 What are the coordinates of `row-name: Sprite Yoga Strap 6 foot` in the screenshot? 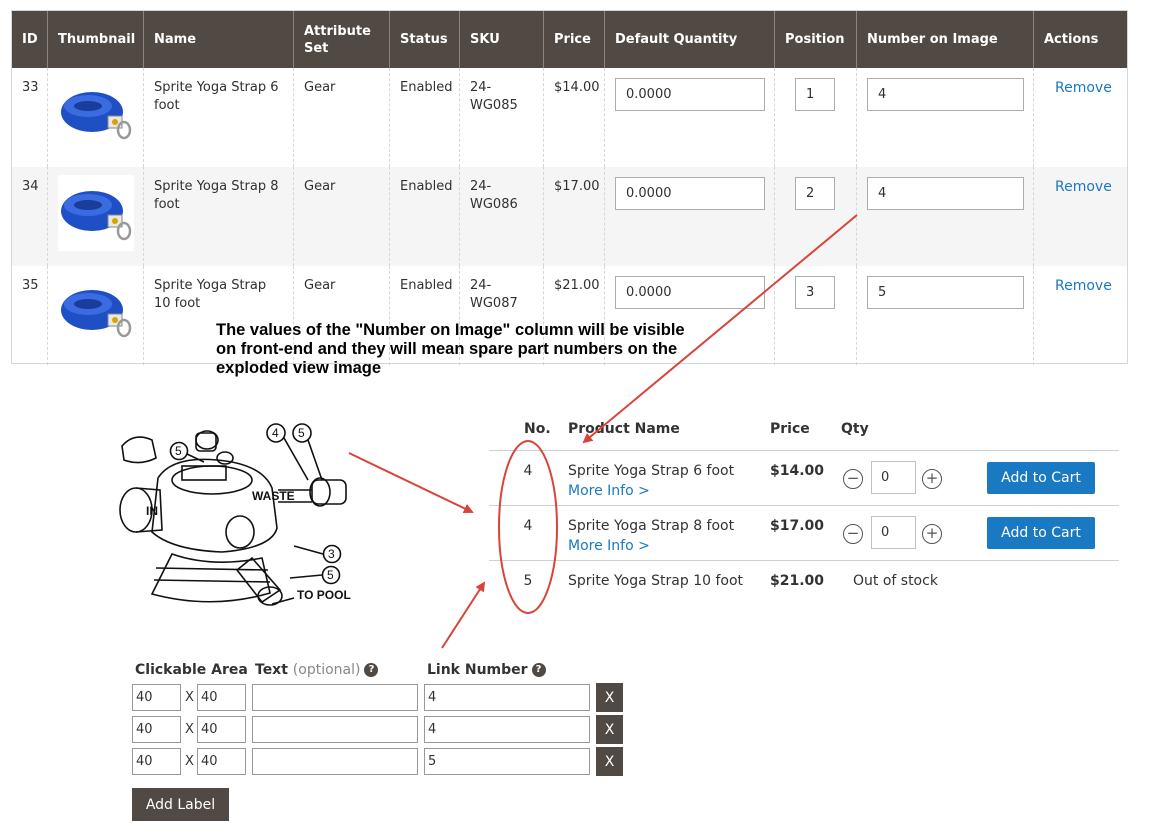 It's located at (219, 117).